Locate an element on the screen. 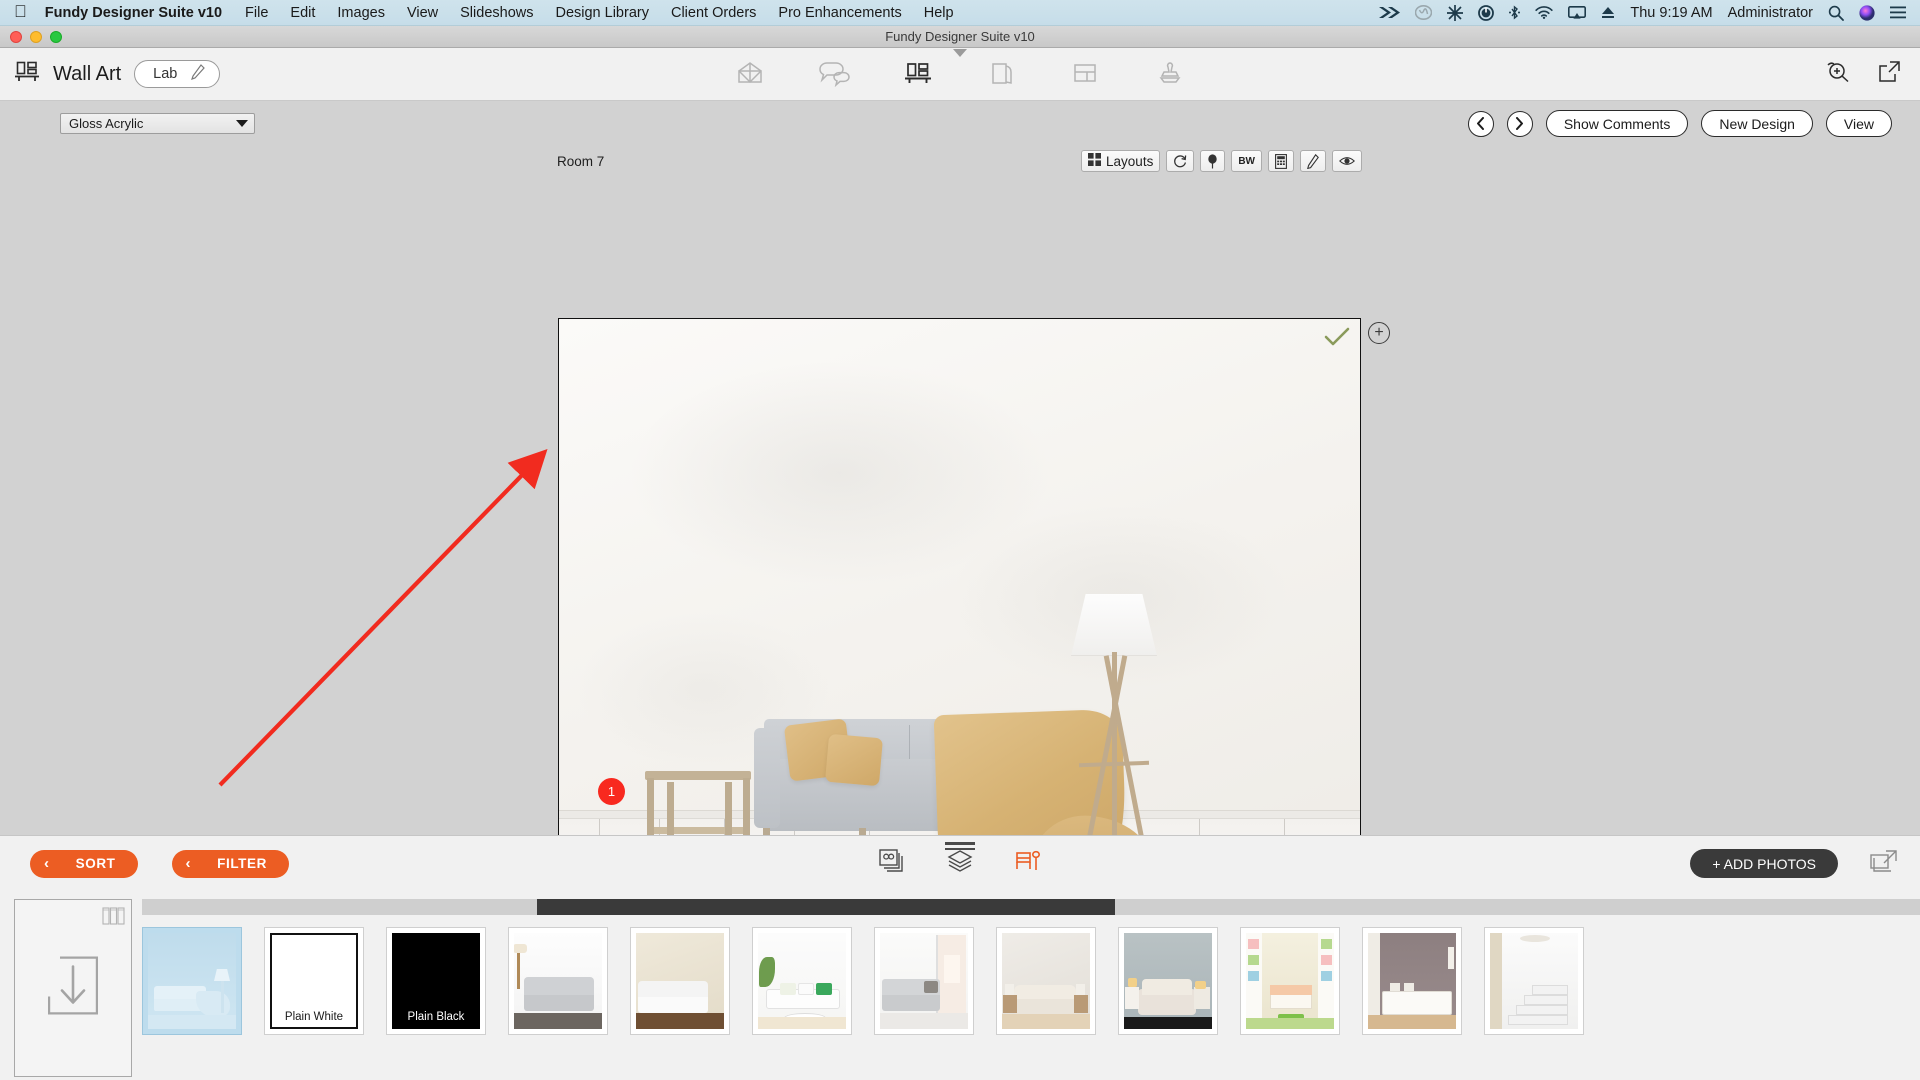 The width and height of the screenshot is (1920, 1080). window-title-bar: Fundy Designer Suite v10 is located at coordinates (960, 37).